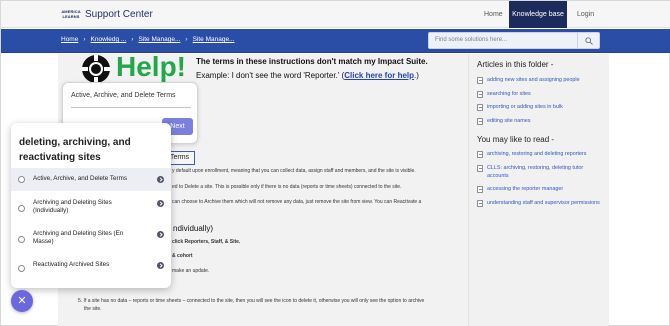  Describe the element at coordinates (78, 237) in the screenshot. I see `widget-option-label: Archiving and Deleting Sites (En Masse)` at that location.